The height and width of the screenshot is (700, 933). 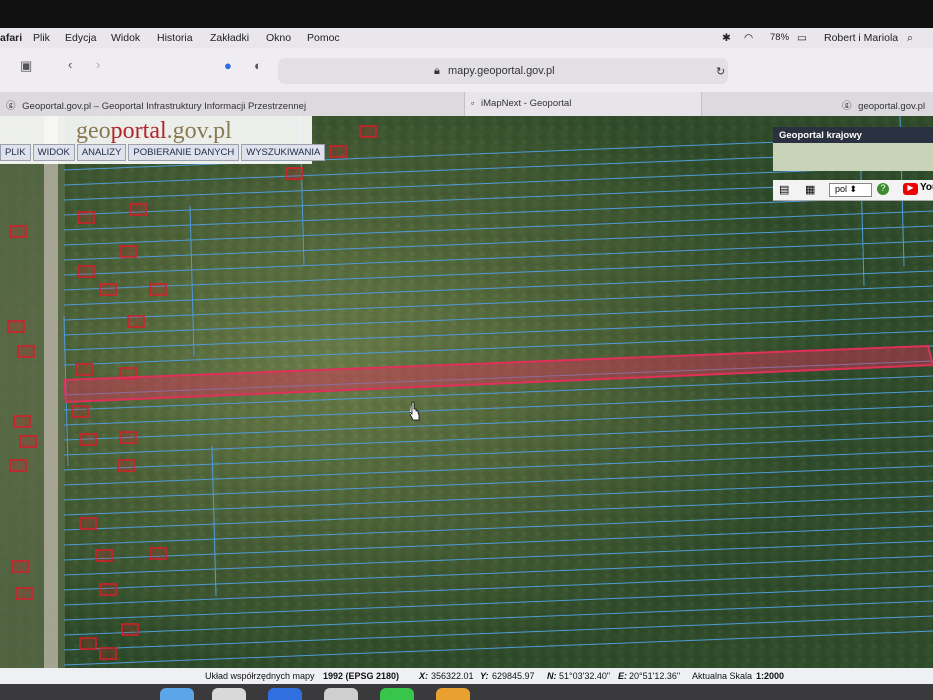 What do you see at coordinates (452, 676) in the screenshot?
I see `x-coordinate: 356322.01` at bounding box center [452, 676].